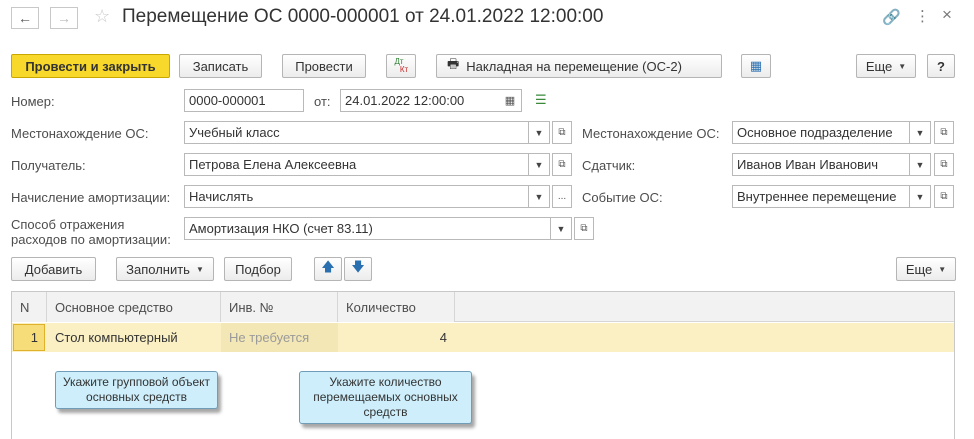 The image size is (974, 439). I want to click on expense-open-button: ⧉, so click(584, 228).